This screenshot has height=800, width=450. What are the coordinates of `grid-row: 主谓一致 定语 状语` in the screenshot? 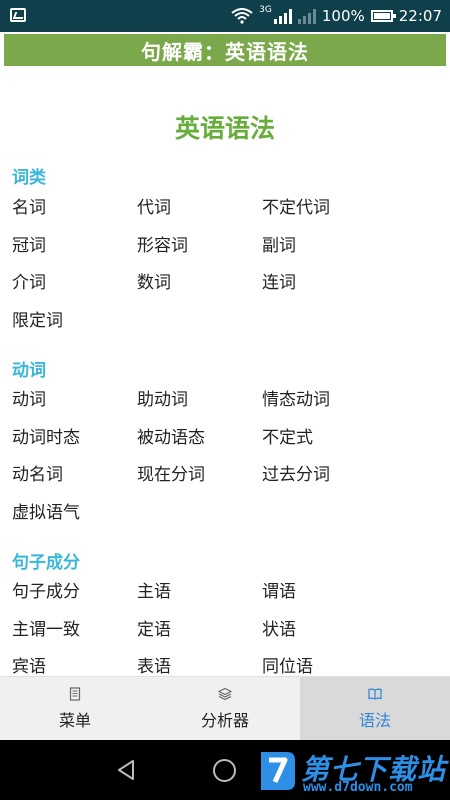 It's located at (227, 631).